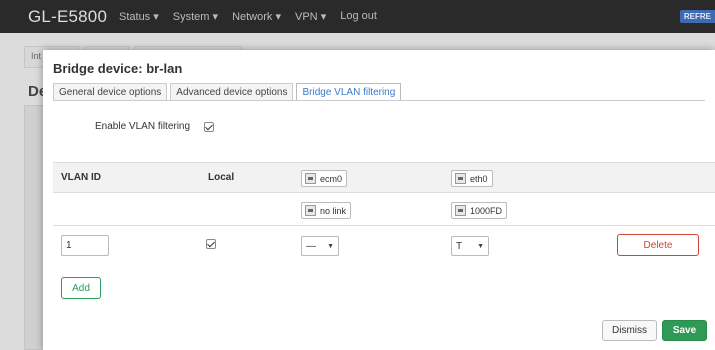 The image size is (715, 350). Describe the element at coordinates (221, 177) in the screenshot. I see `header-local: Local` at that location.